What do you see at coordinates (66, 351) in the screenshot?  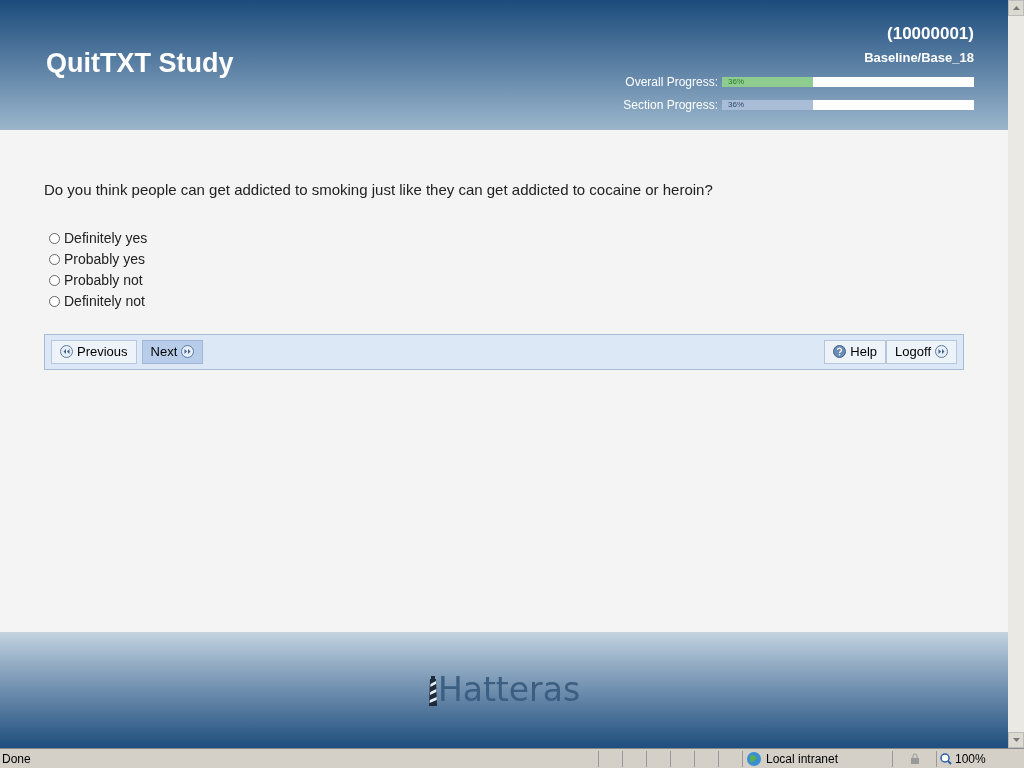 I see `rewind-icon` at bounding box center [66, 351].